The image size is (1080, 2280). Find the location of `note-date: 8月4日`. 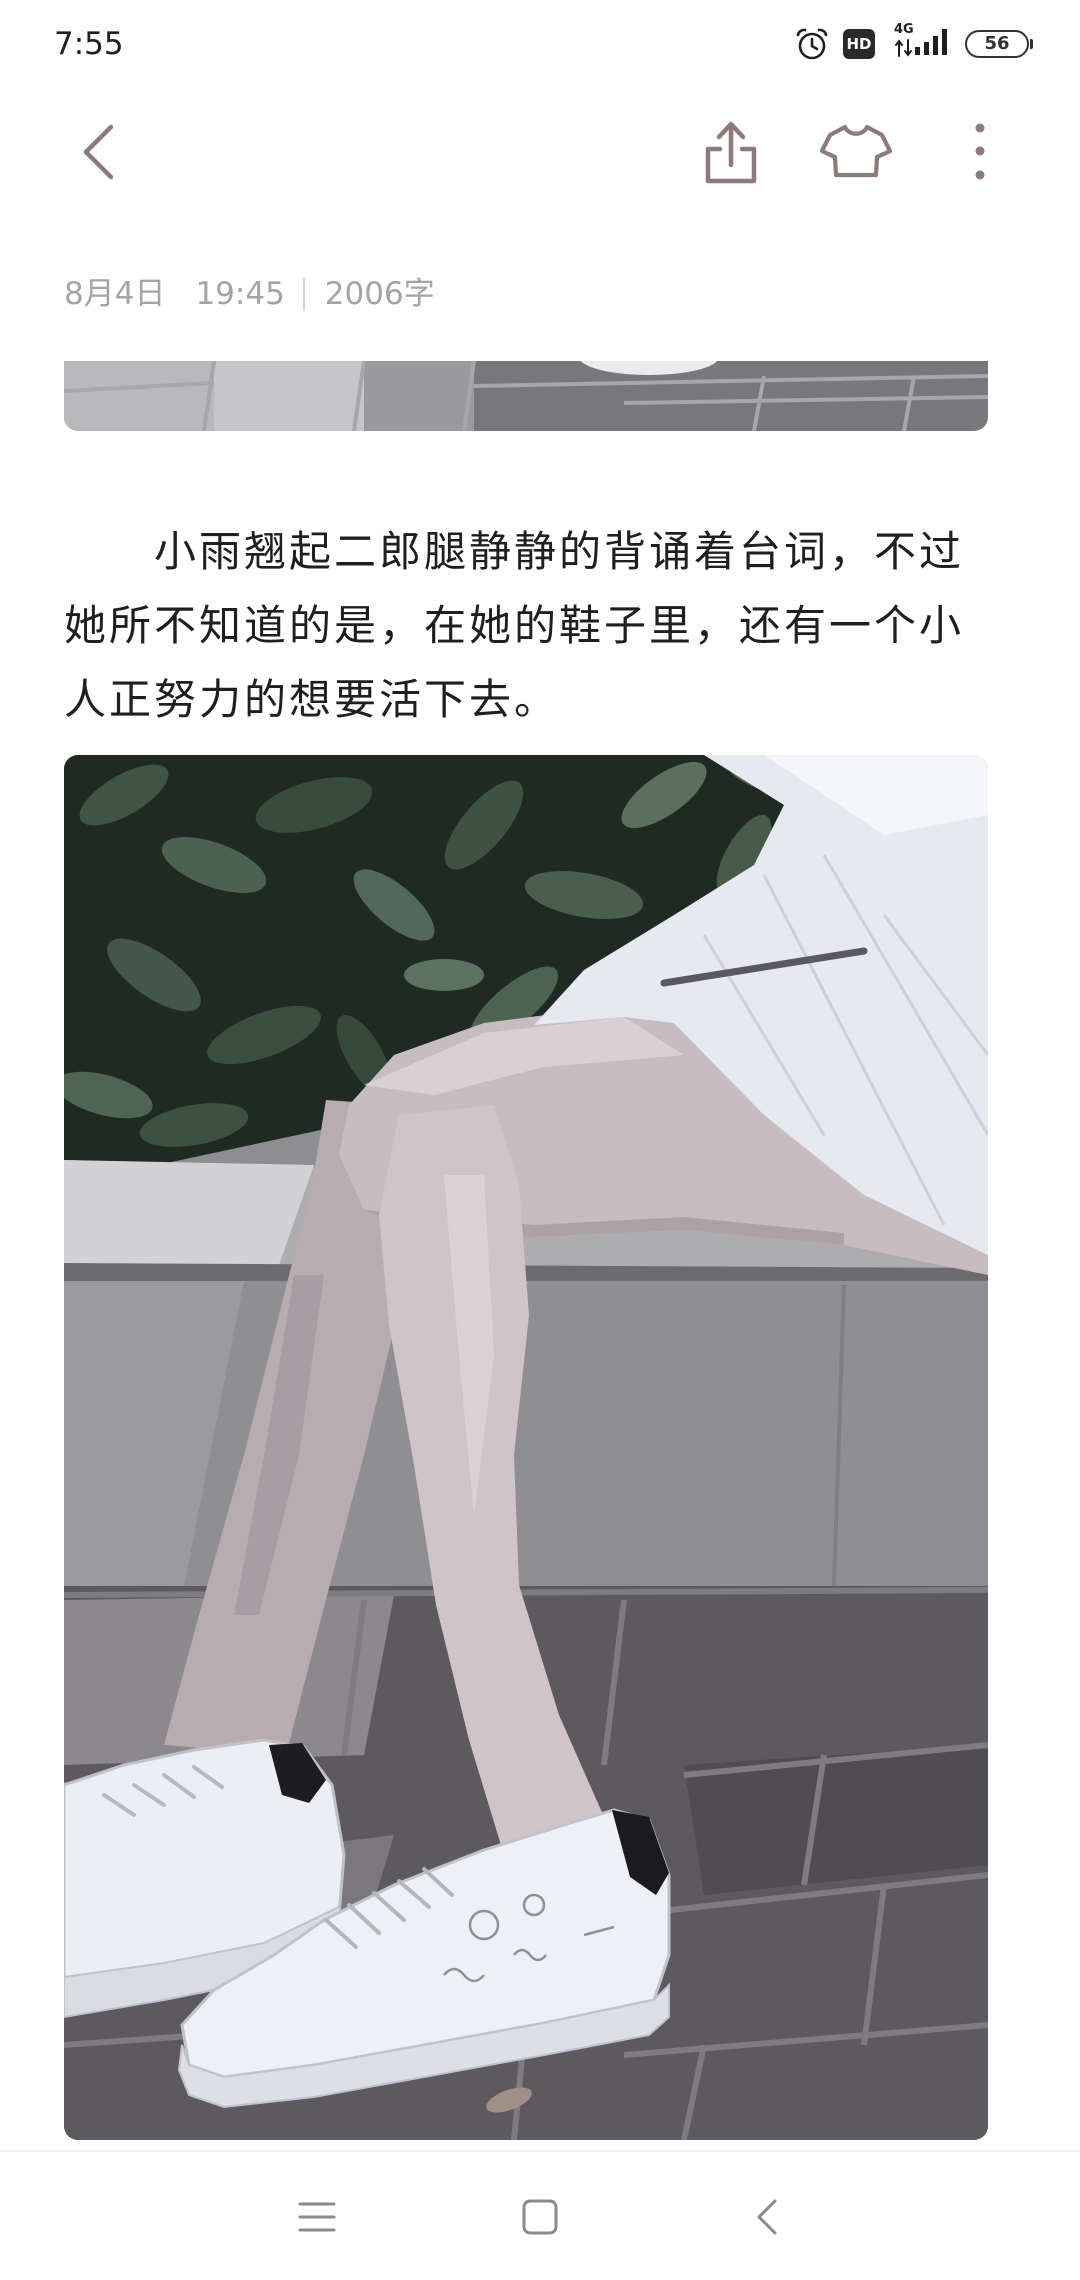

note-date: 8月4日 is located at coordinates (115, 294).